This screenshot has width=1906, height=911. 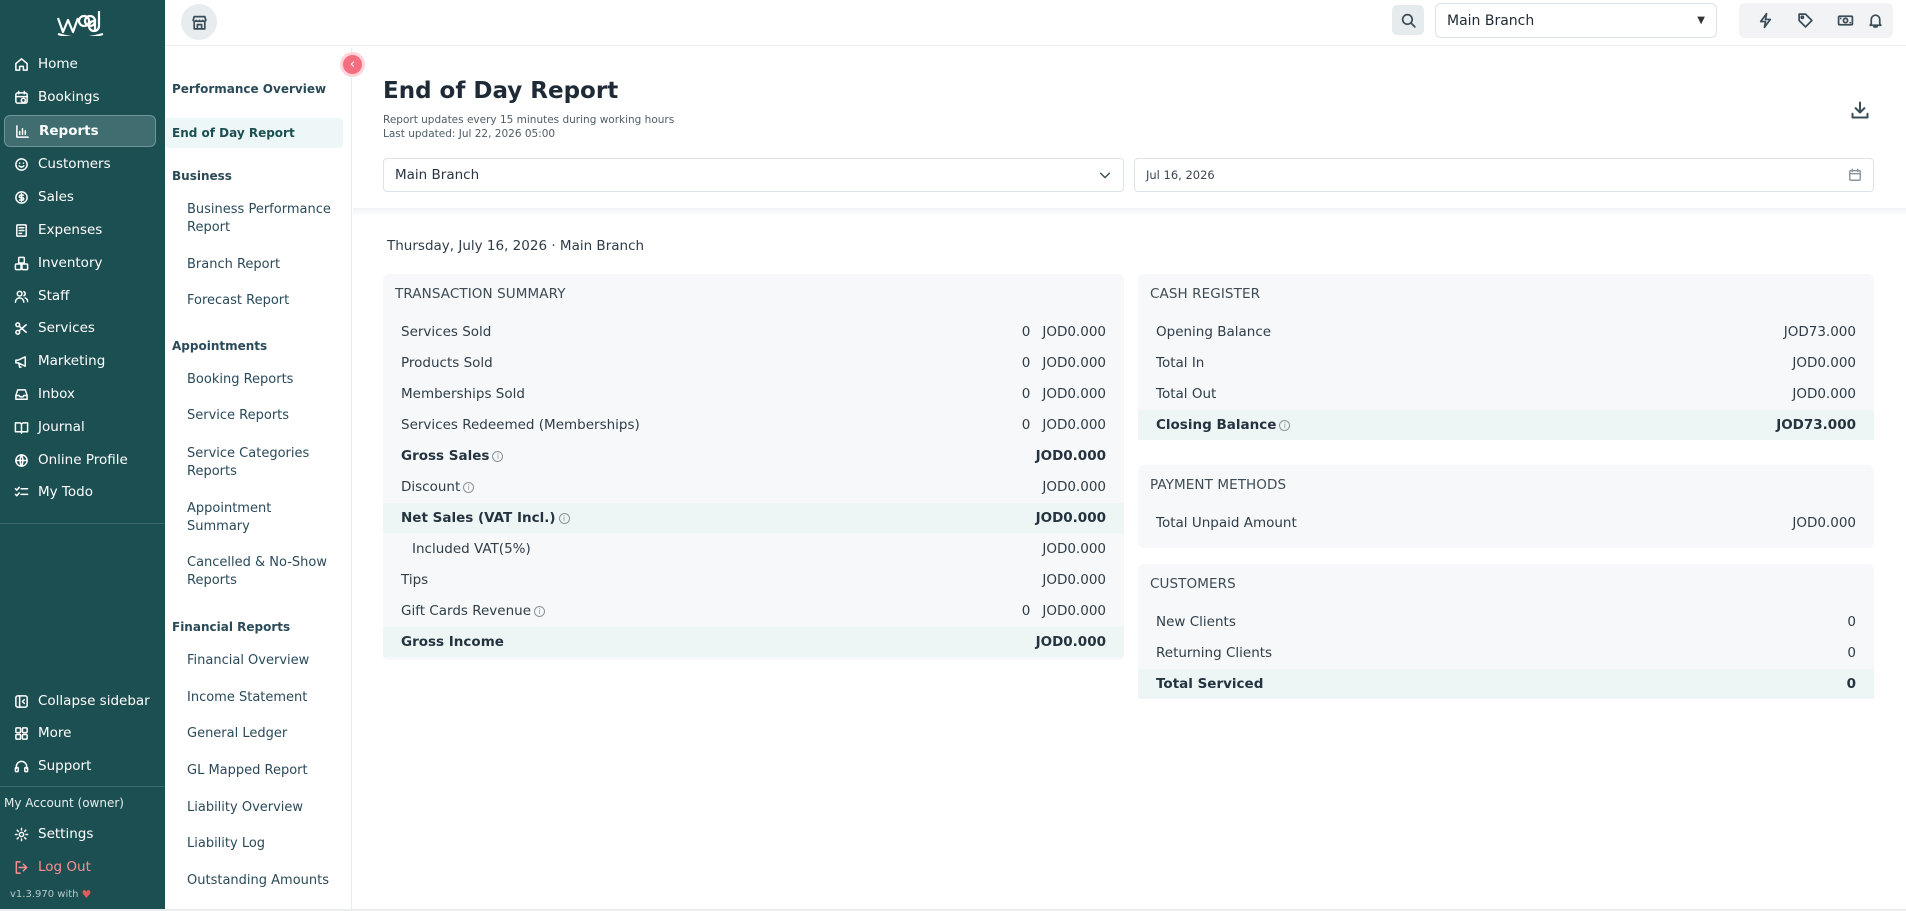 I want to click on nav-item-settings: Settings, so click(x=80, y=834).